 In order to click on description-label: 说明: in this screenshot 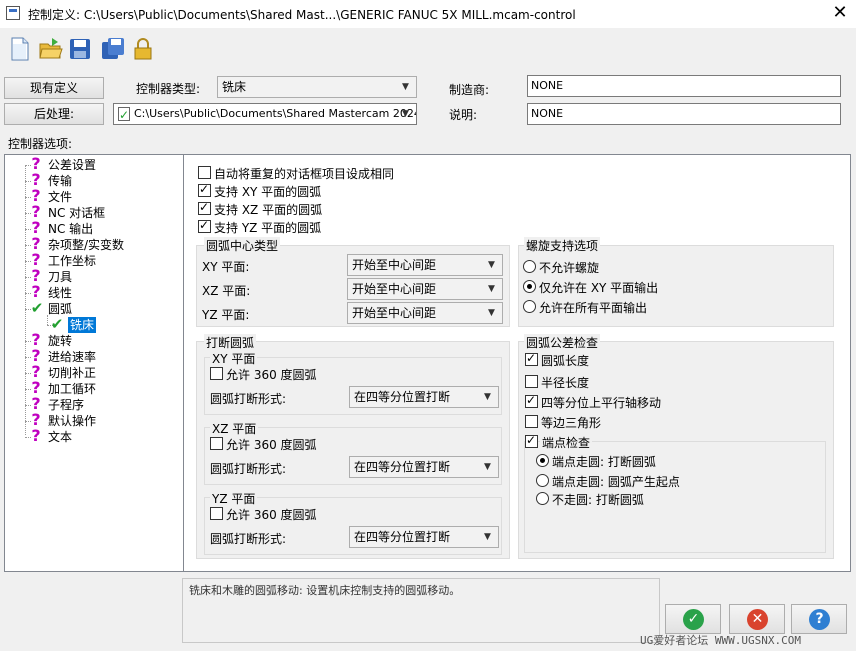, I will do `click(463, 115)`.